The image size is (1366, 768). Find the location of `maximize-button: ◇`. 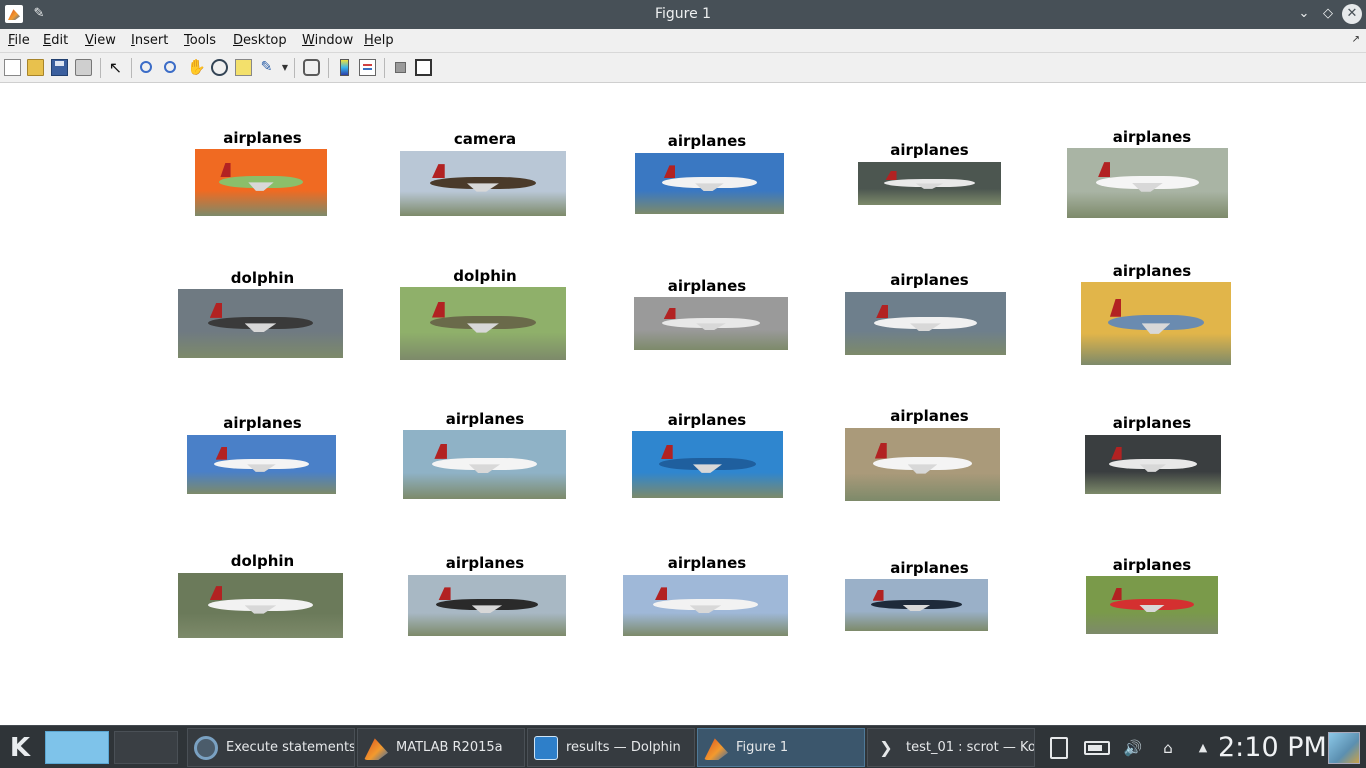

maximize-button: ◇ is located at coordinates (1328, 14).